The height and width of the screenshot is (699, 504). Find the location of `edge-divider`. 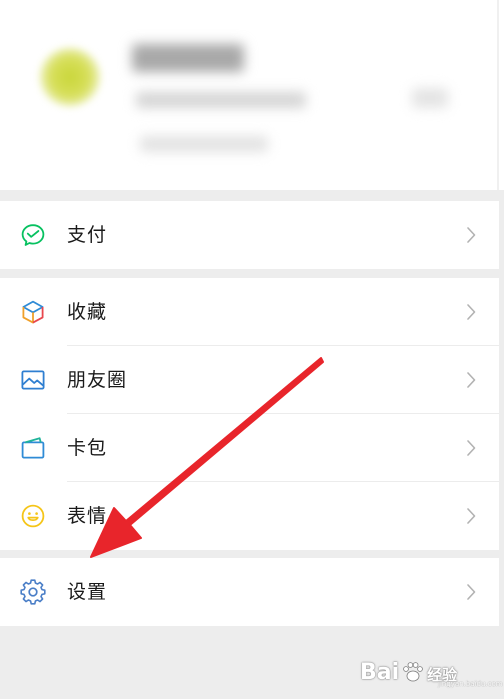

edge-divider is located at coordinates (498, 95).